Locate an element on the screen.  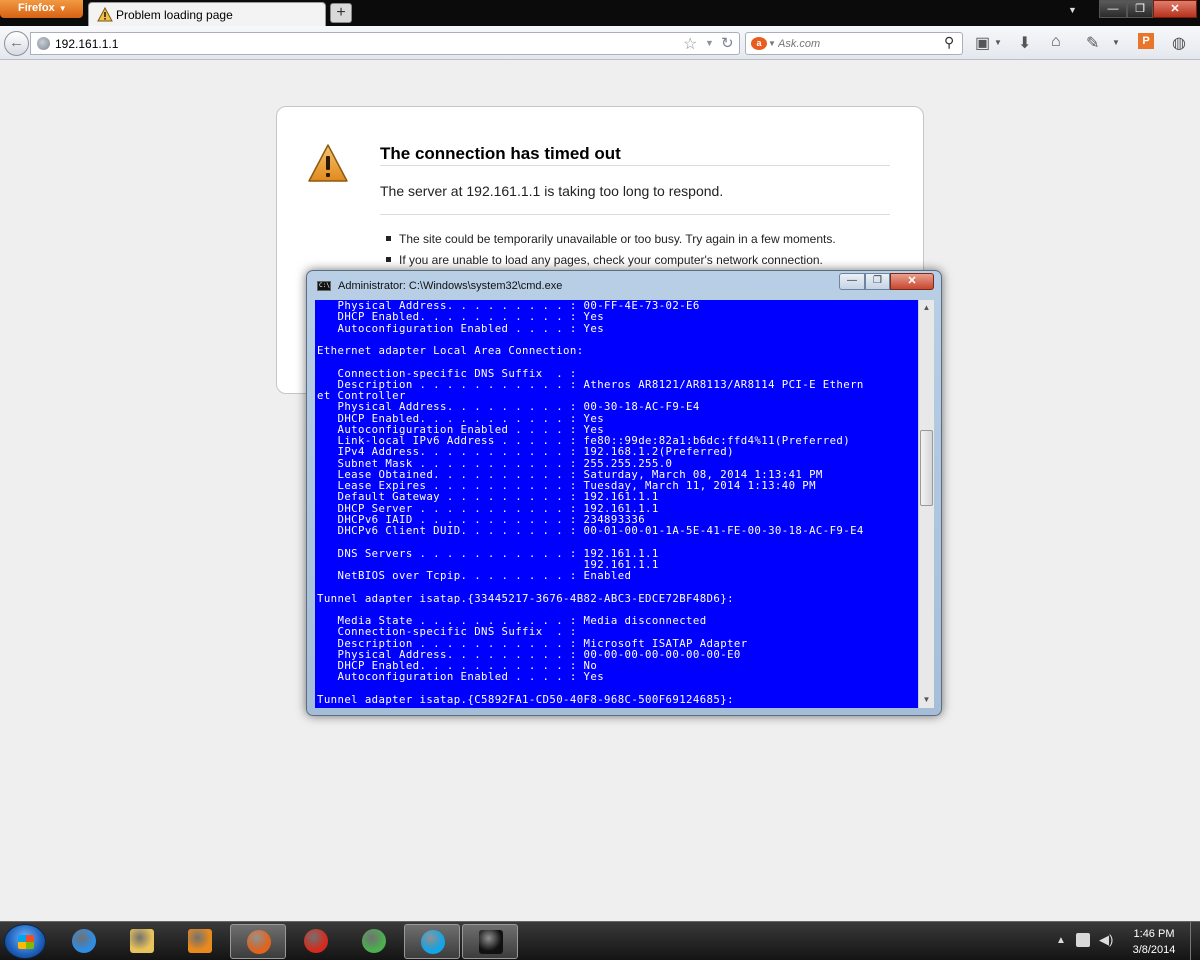
console-line: Ethernet adapter Local Area Connection: is located at coordinates (450, 350).